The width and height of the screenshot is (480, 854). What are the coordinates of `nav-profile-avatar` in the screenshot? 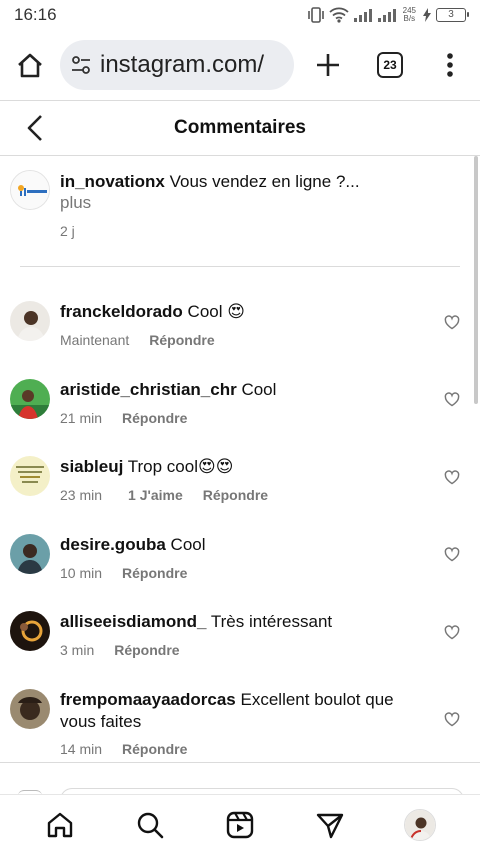 It's located at (420, 825).